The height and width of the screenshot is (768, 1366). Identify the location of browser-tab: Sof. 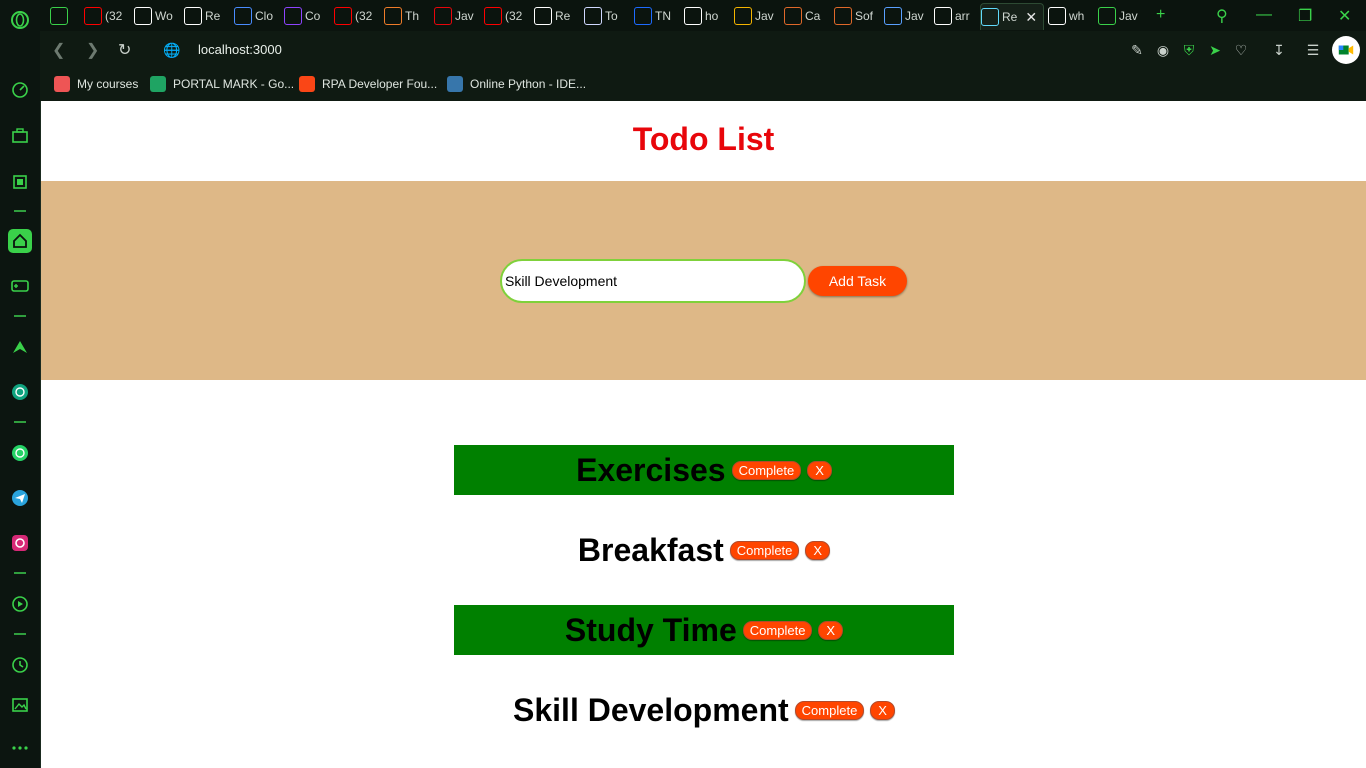
(856, 16).